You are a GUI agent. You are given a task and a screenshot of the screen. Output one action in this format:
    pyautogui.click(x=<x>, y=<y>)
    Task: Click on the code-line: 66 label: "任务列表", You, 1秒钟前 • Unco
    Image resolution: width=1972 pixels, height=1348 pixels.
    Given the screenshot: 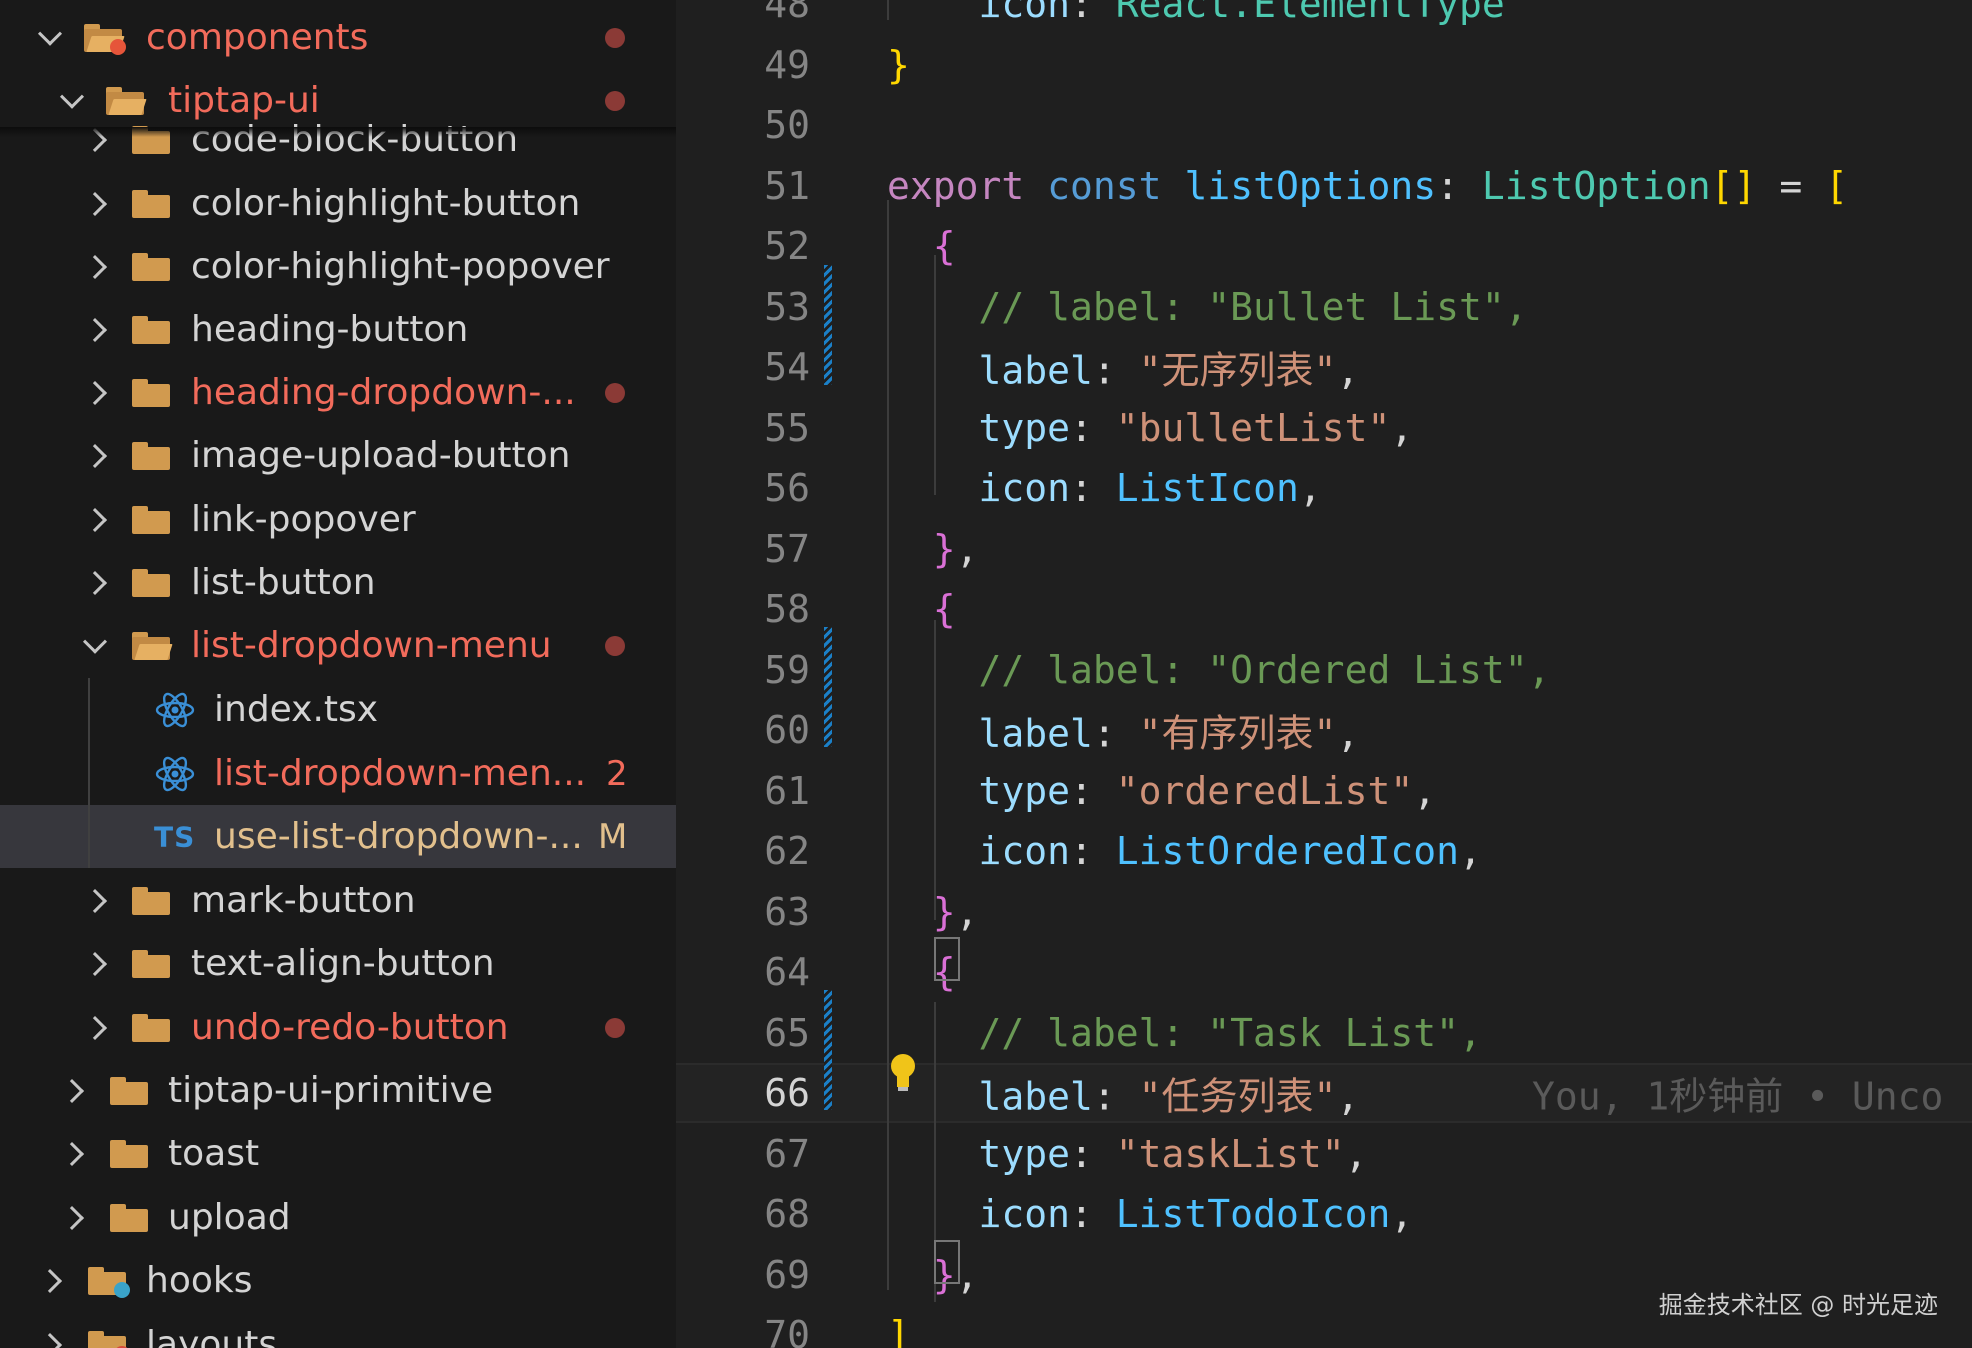 What is the action you would take?
    pyautogui.click(x=1324, y=1093)
    